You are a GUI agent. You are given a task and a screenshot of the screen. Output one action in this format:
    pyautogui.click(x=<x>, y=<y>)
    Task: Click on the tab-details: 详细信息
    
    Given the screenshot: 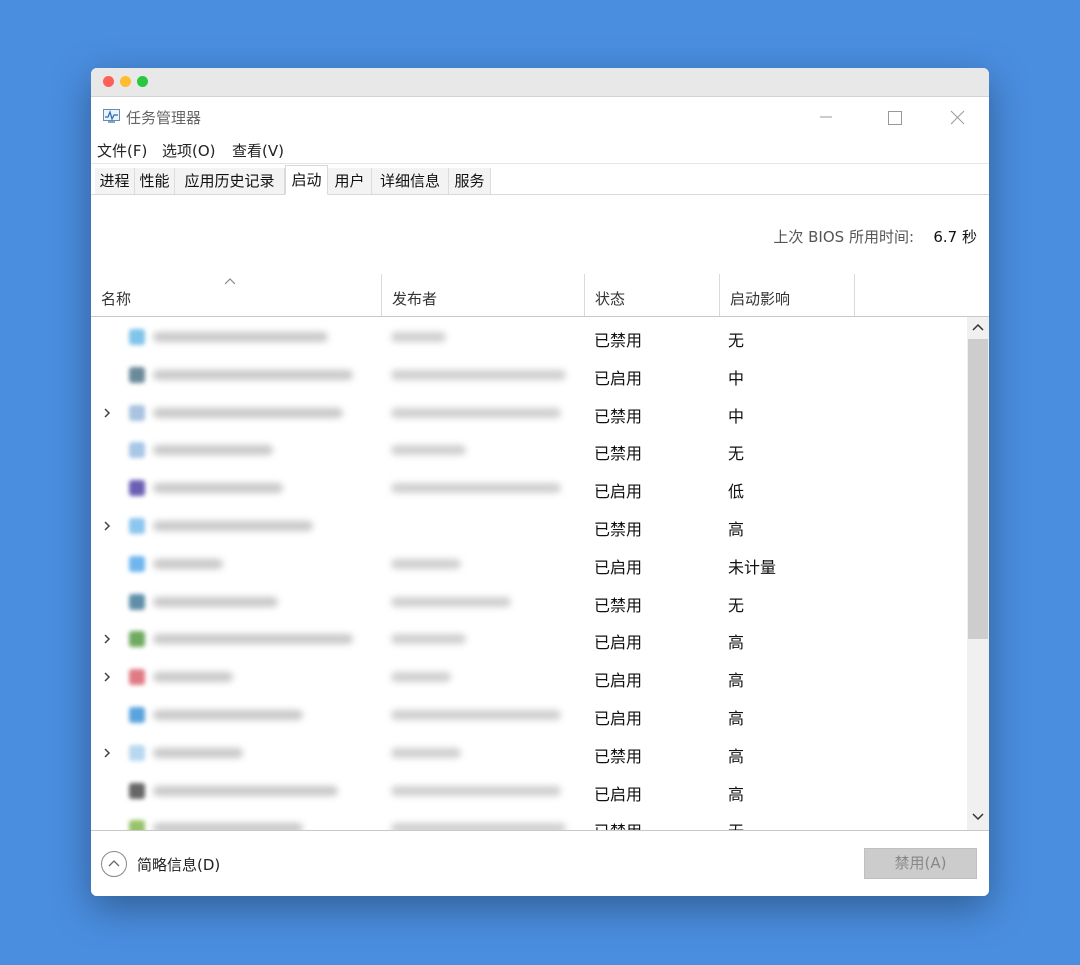 What is the action you would take?
    pyautogui.click(x=410, y=181)
    